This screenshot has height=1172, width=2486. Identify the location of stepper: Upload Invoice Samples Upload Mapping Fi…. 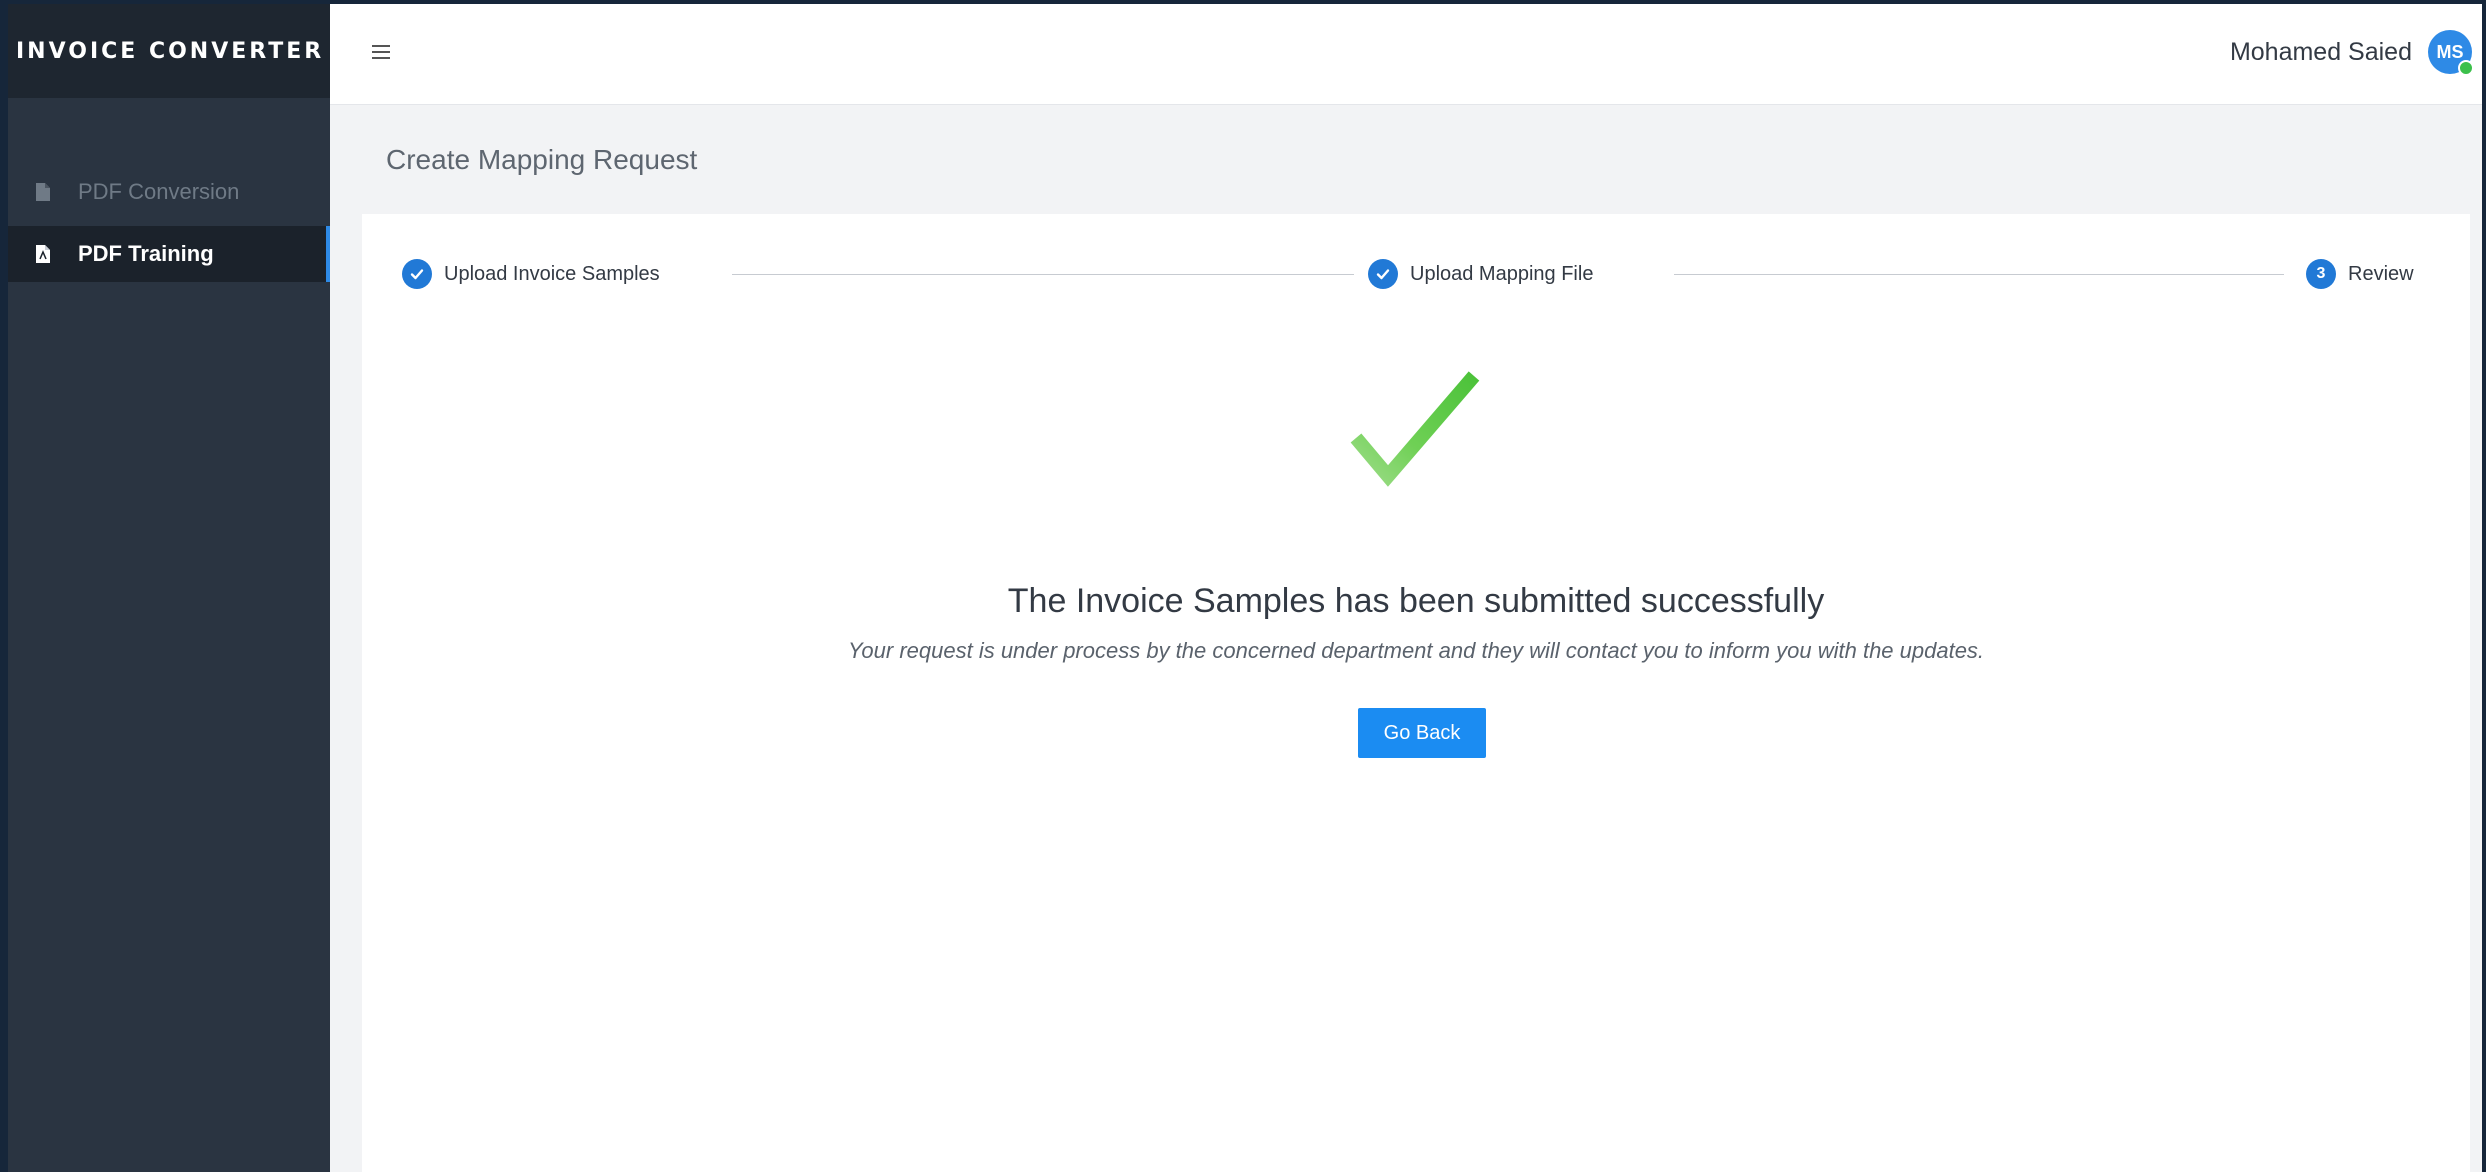
(1418, 274).